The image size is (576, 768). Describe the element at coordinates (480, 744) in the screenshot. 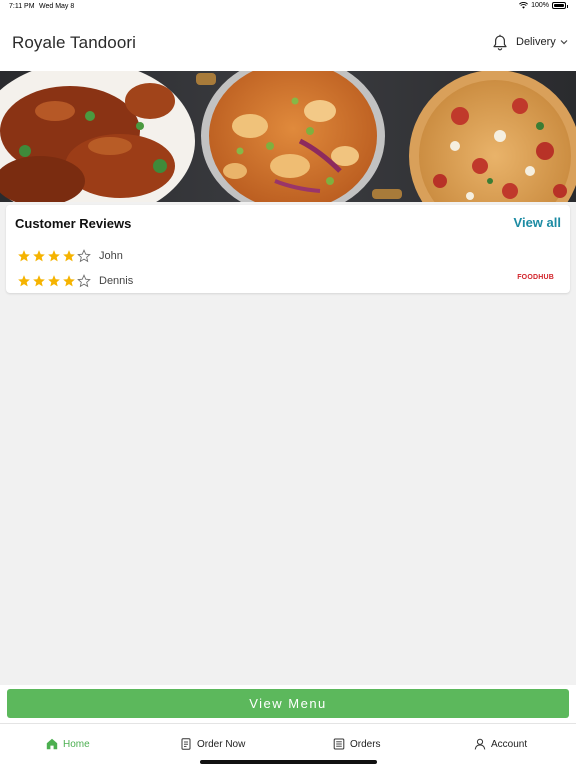

I see `account-icon` at that location.